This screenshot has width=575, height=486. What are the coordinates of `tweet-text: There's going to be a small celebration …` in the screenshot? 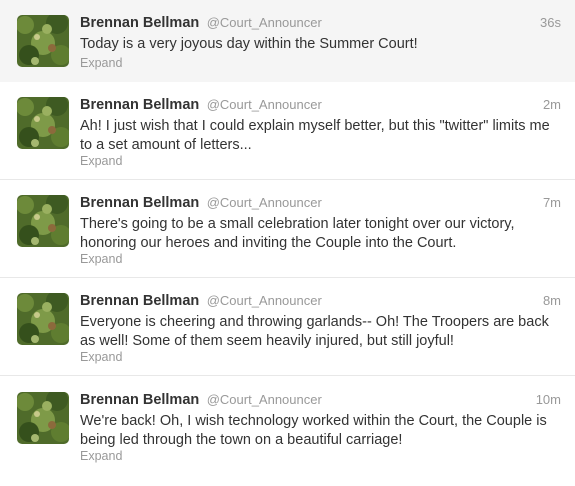 It's located at (297, 233).